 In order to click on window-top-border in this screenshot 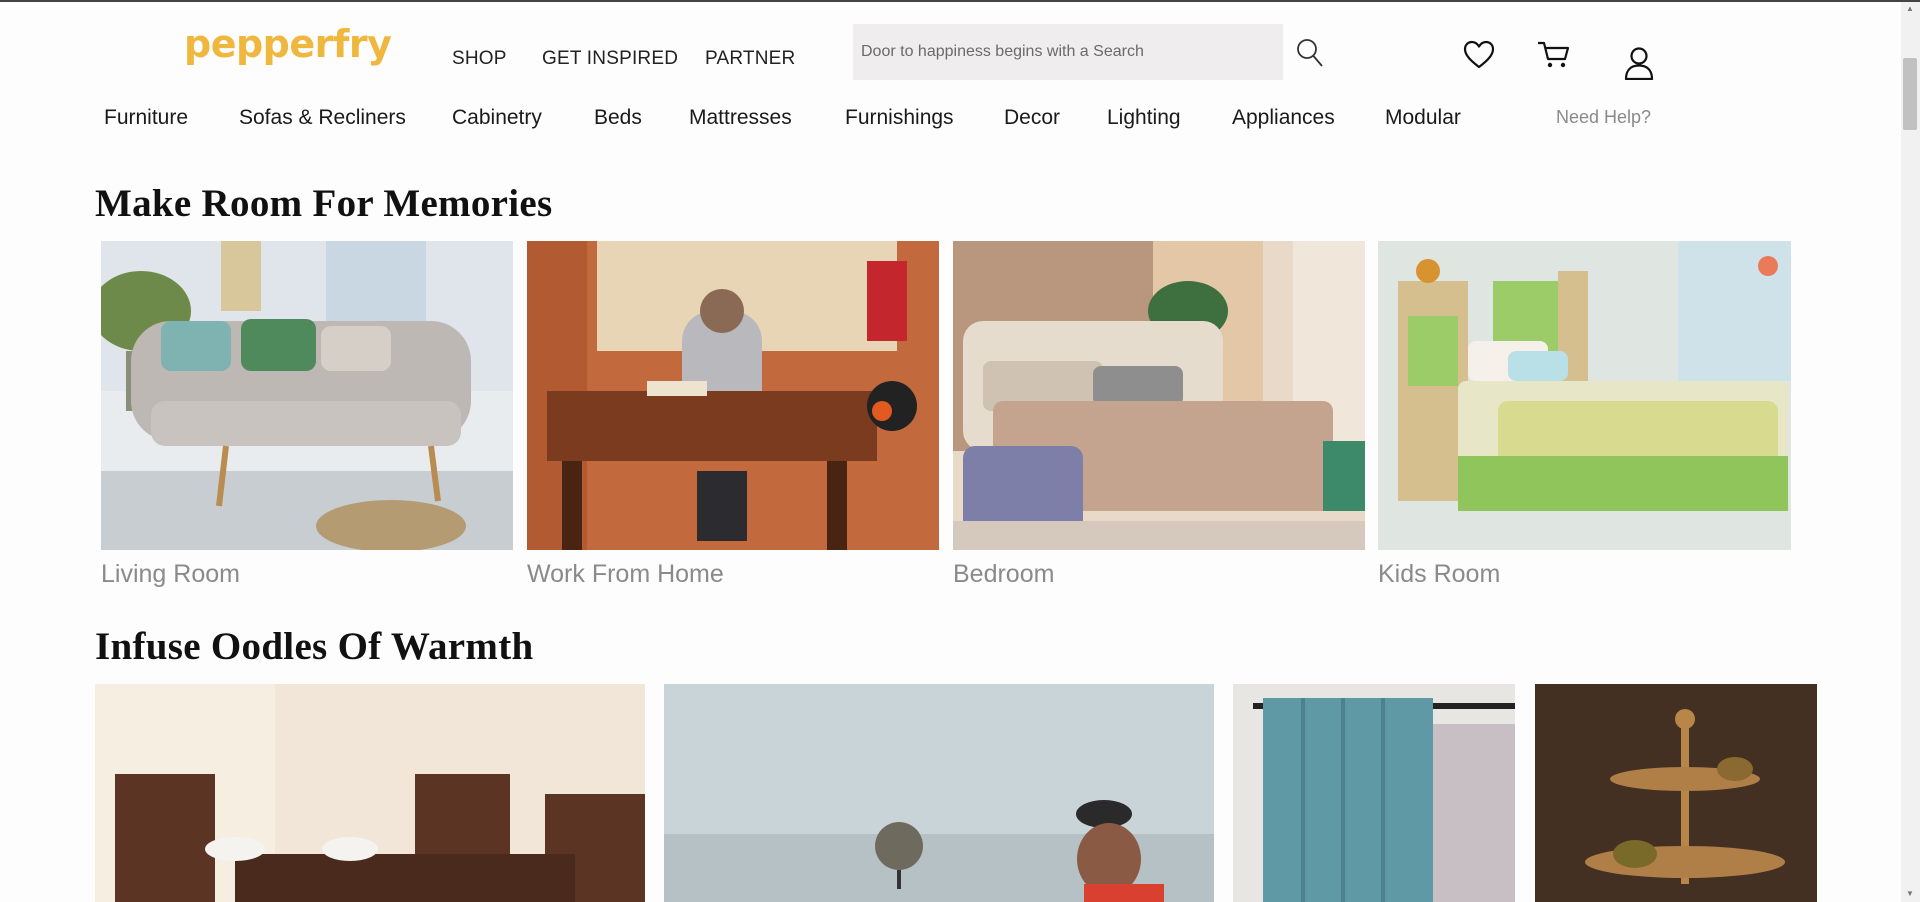, I will do `click(960, 1)`.